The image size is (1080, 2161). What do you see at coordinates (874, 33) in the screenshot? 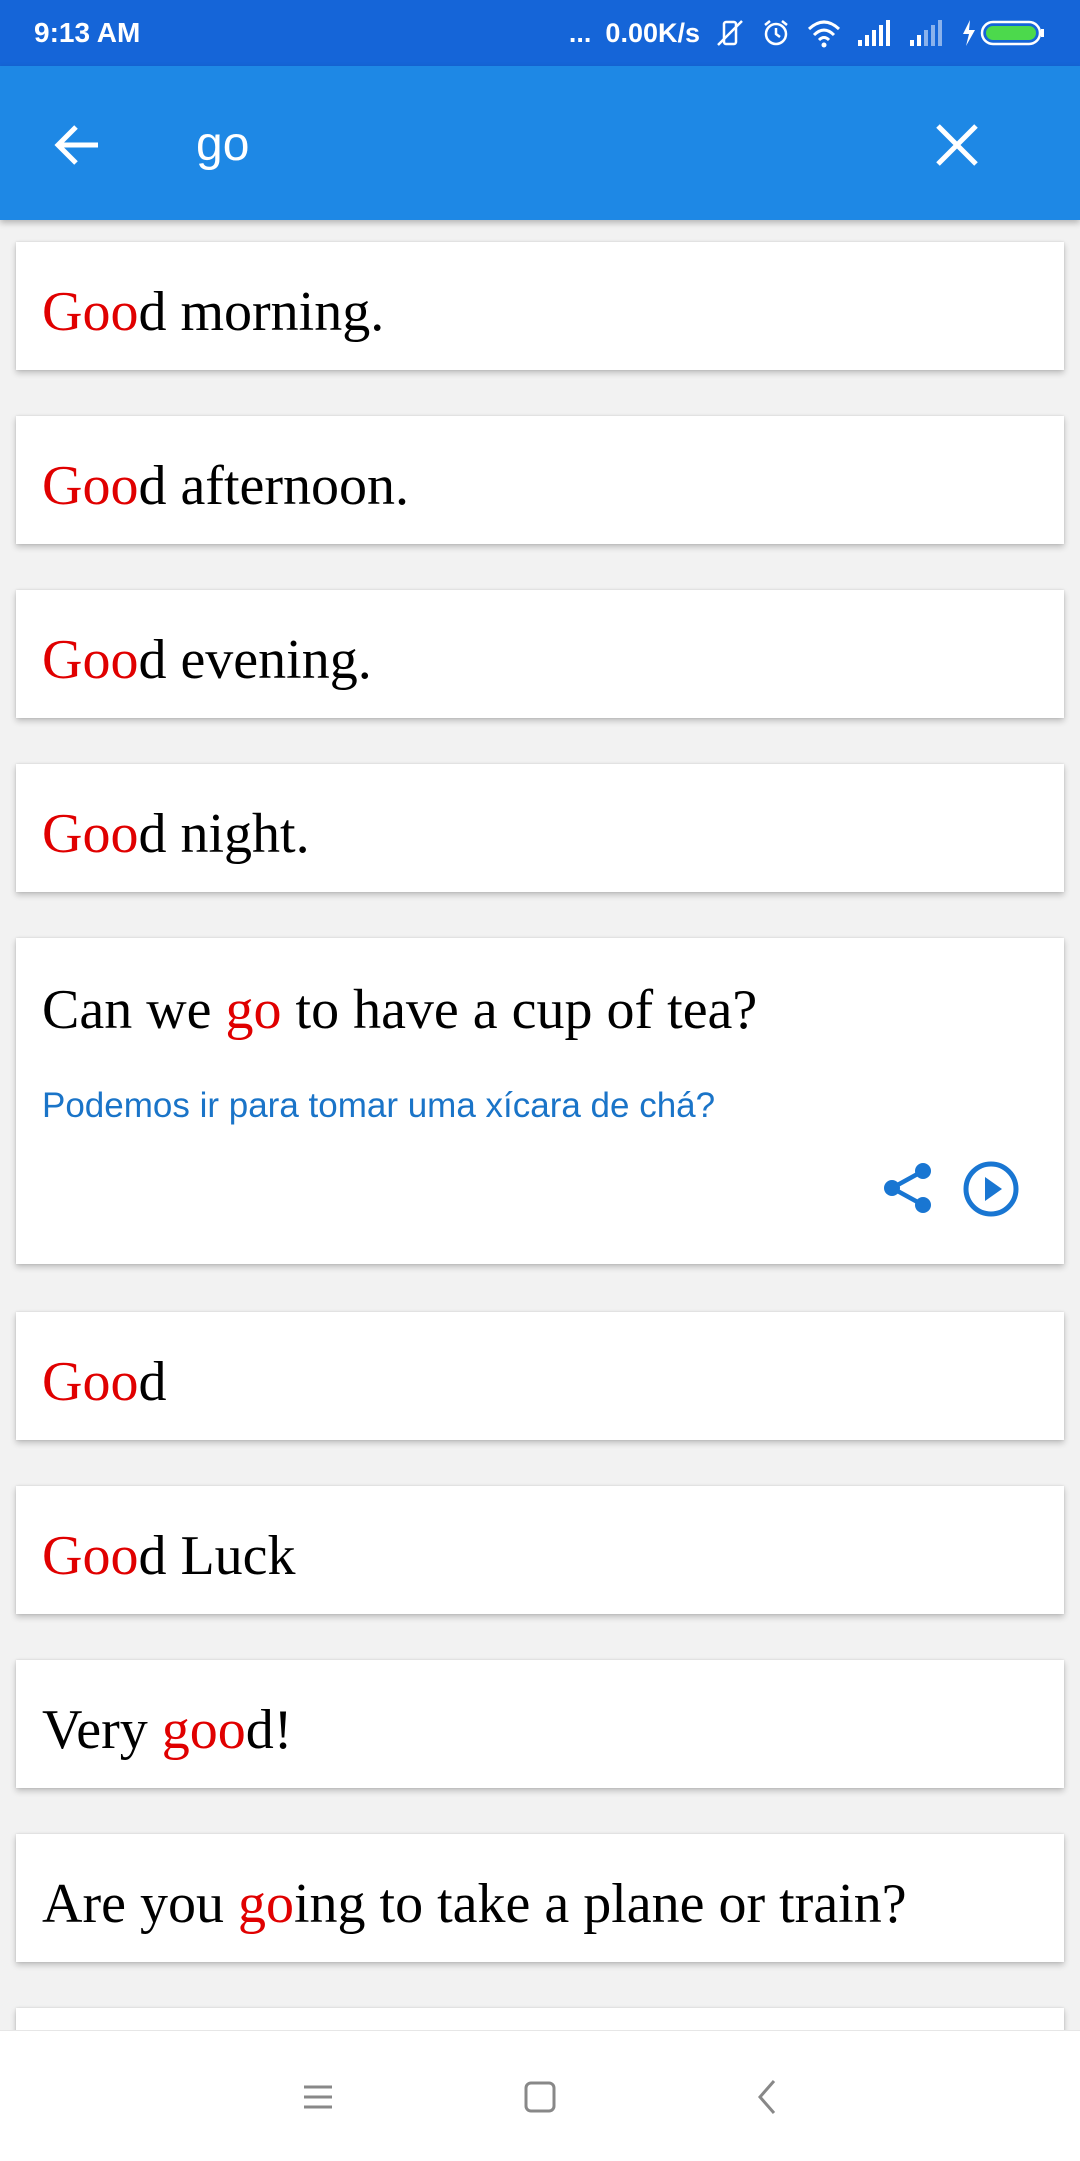
I see `signal-icon` at bounding box center [874, 33].